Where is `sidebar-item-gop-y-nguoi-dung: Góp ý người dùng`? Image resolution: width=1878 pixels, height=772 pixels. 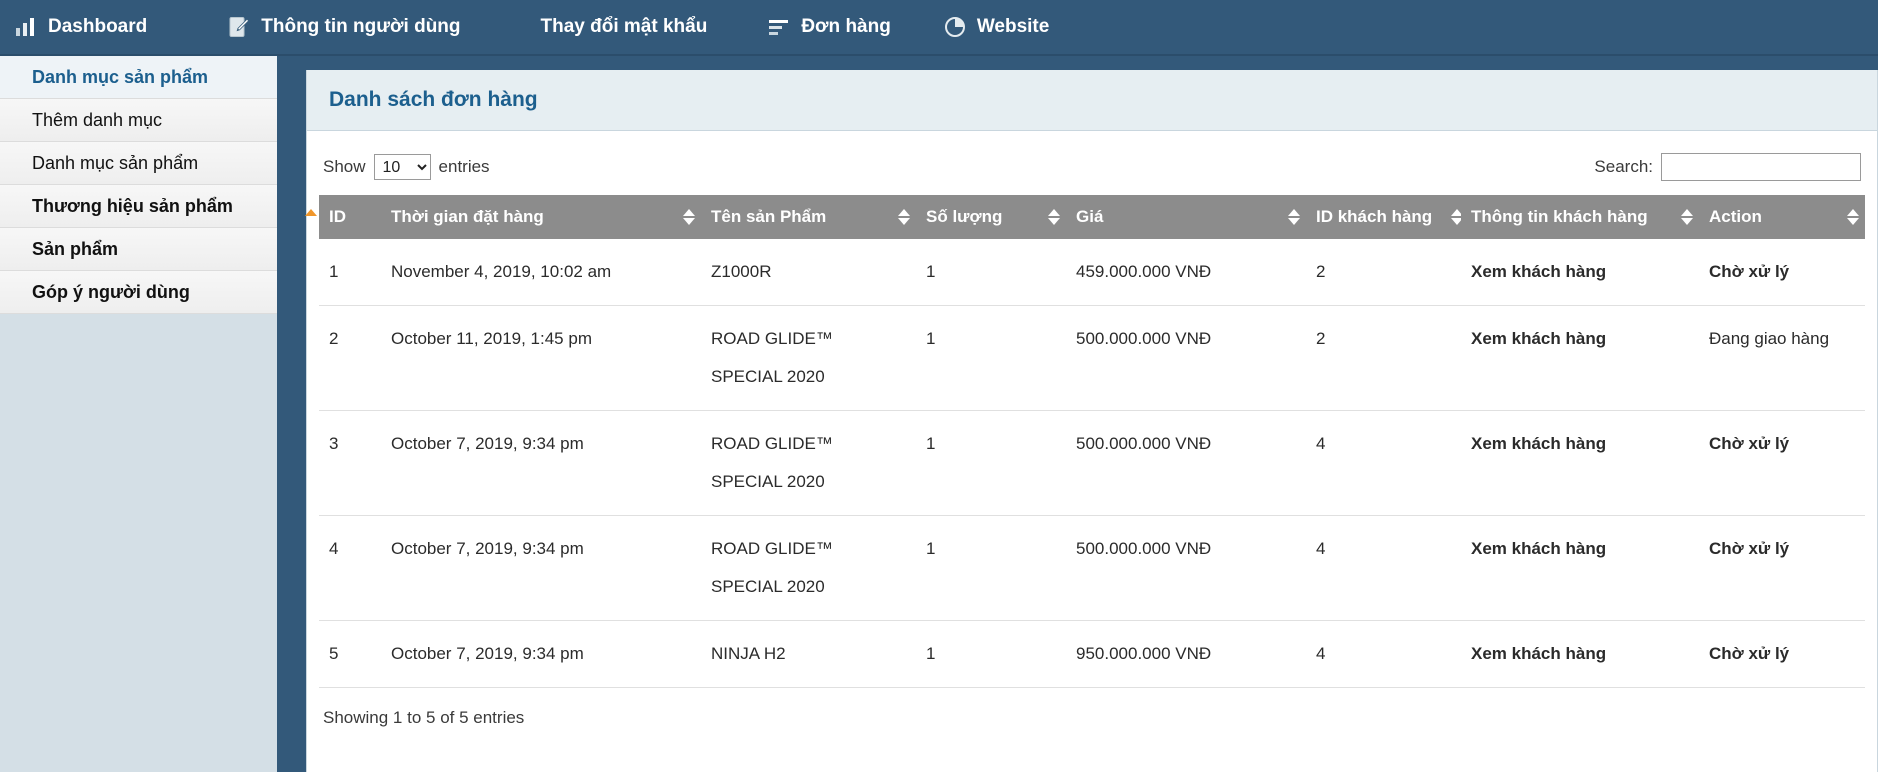
sidebar-item-gop-y-nguoi-dung: Góp ý người dùng is located at coordinates (138, 292).